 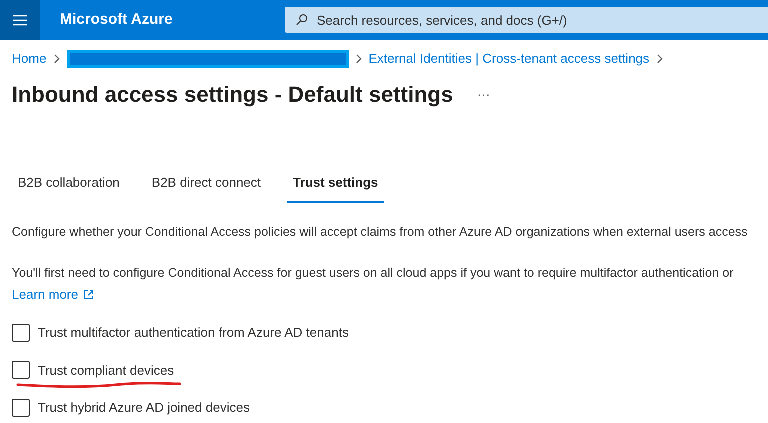 I want to click on breadcrumb-link: External Identities | Cross-tenant access settings, so click(x=509, y=59).